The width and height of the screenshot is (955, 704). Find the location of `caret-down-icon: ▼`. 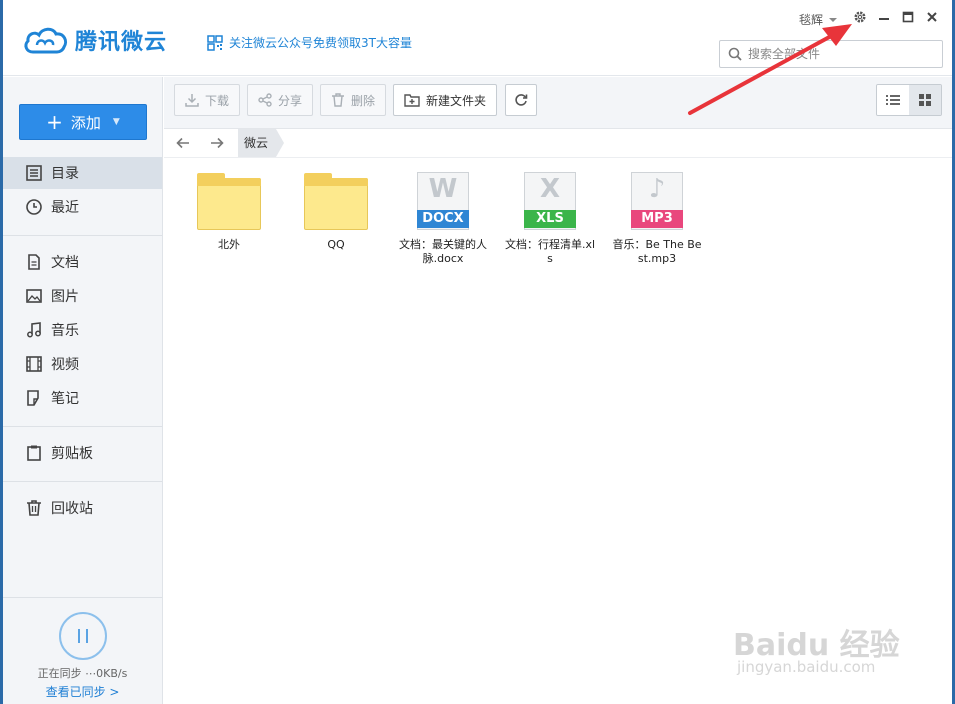

caret-down-icon: ▼ is located at coordinates (116, 122).